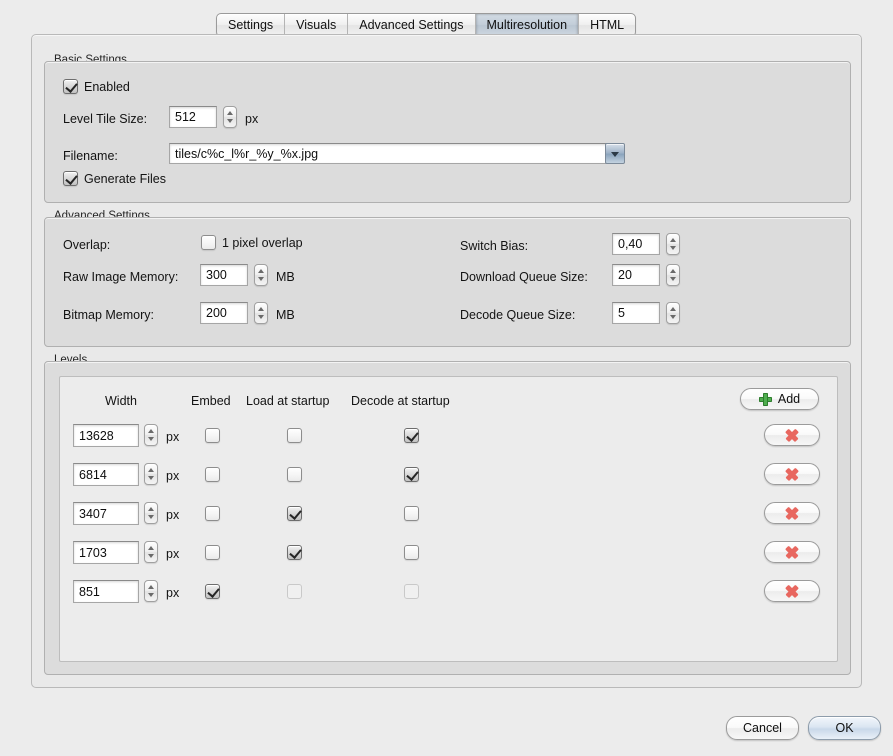 This screenshot has width=893, height=756. Describe the element at coordinates (285, 277) in the screenshot. I see `raw-image-memory-unit: MB` at that location.